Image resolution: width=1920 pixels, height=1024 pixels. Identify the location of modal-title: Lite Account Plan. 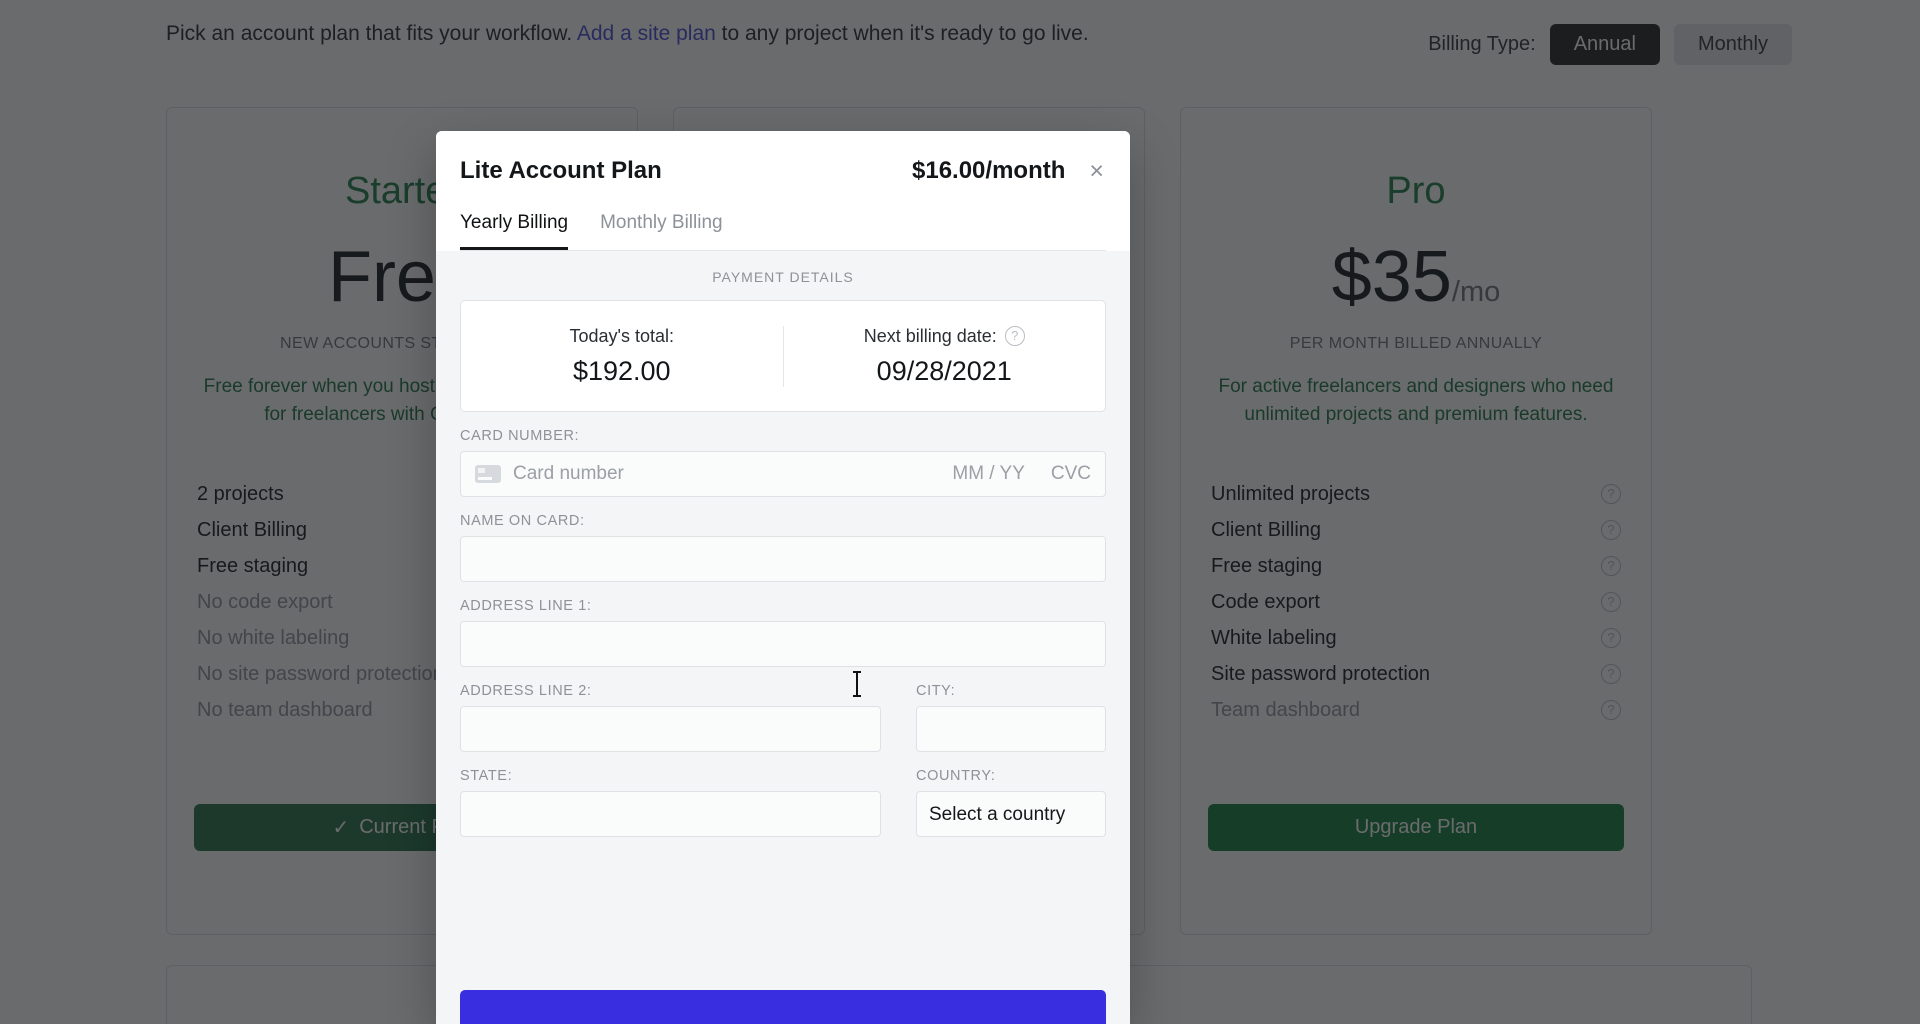
(561, 170).